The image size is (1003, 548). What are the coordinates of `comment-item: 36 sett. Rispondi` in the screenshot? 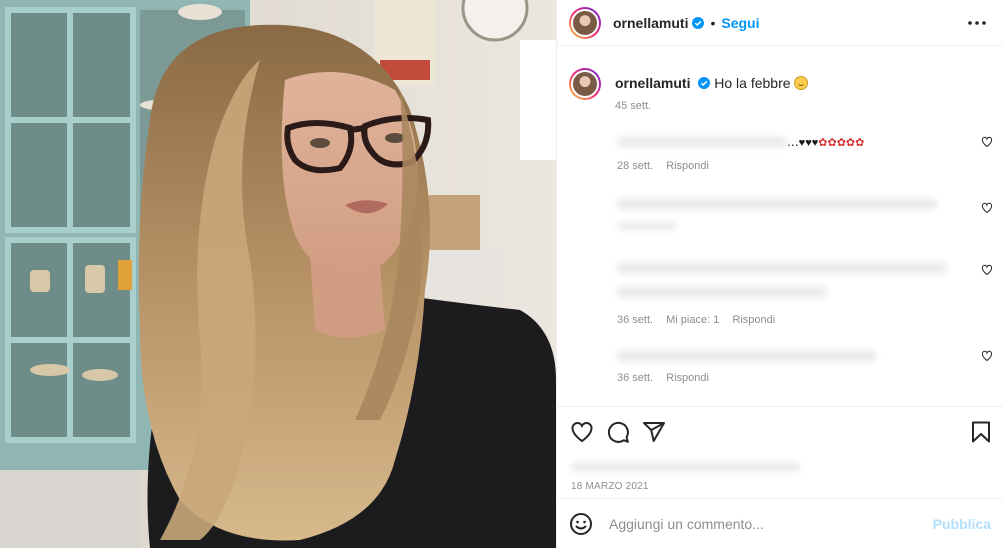 It's located at (780, 365).